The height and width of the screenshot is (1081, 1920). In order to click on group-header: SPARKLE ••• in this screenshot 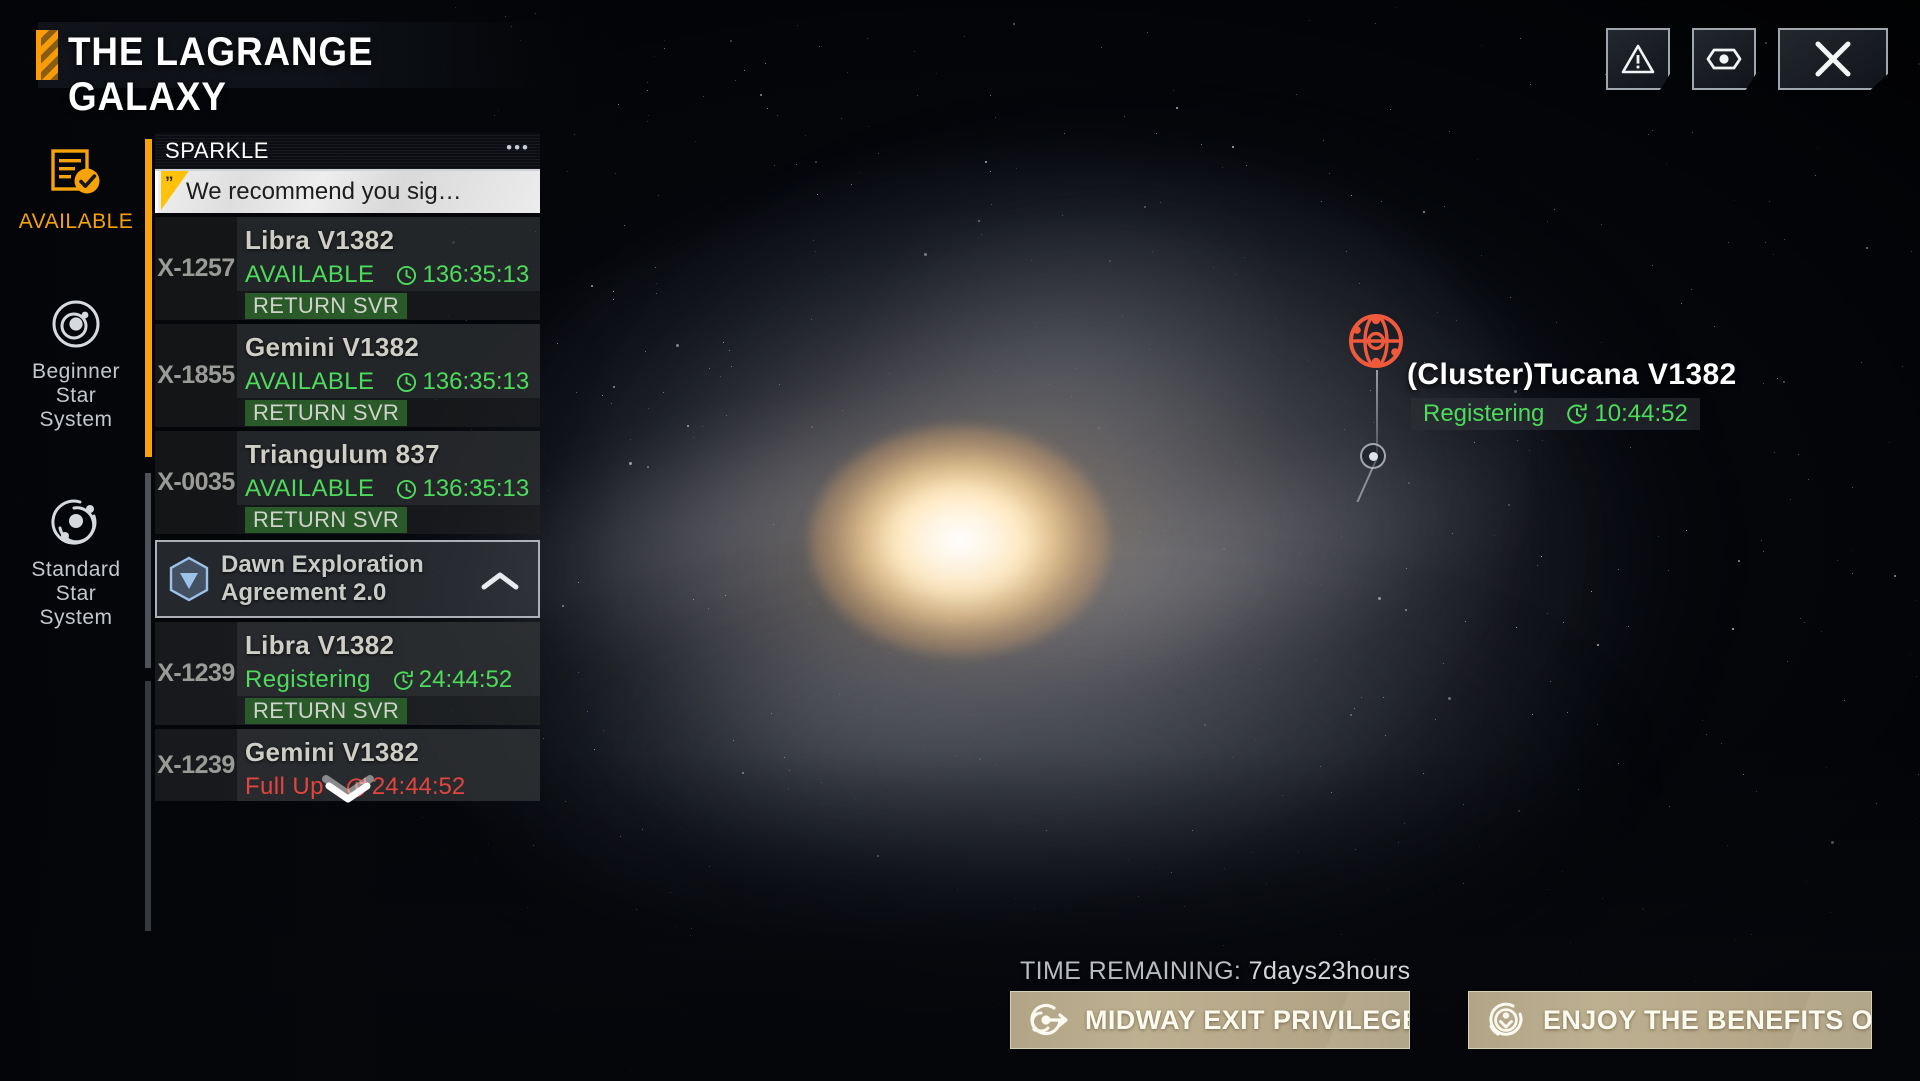, I will do `click(347, 152)`.